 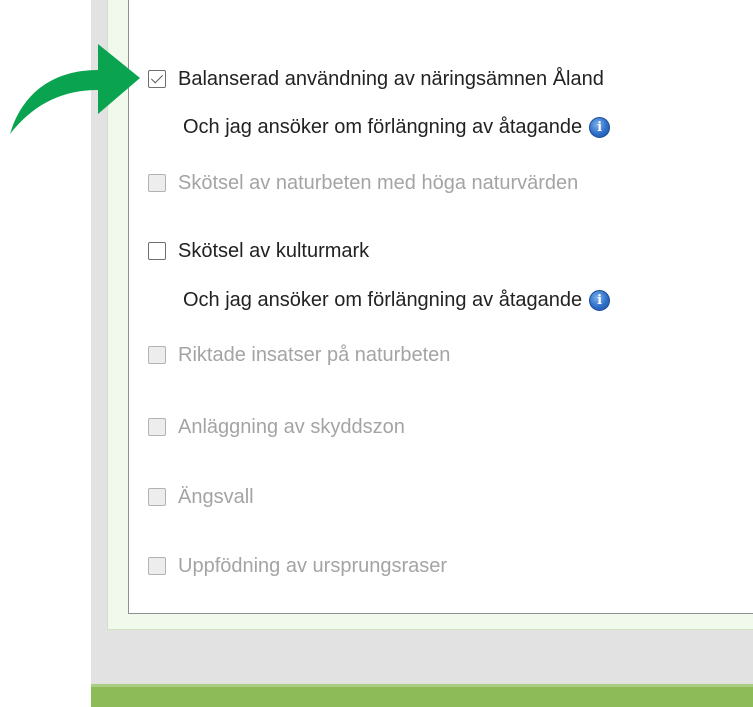 What do you see at coordinates (313, 565) in the screenshot?
I see `option-label: Uppfödning av ursprungsraser` at bounding box center [313, 565].